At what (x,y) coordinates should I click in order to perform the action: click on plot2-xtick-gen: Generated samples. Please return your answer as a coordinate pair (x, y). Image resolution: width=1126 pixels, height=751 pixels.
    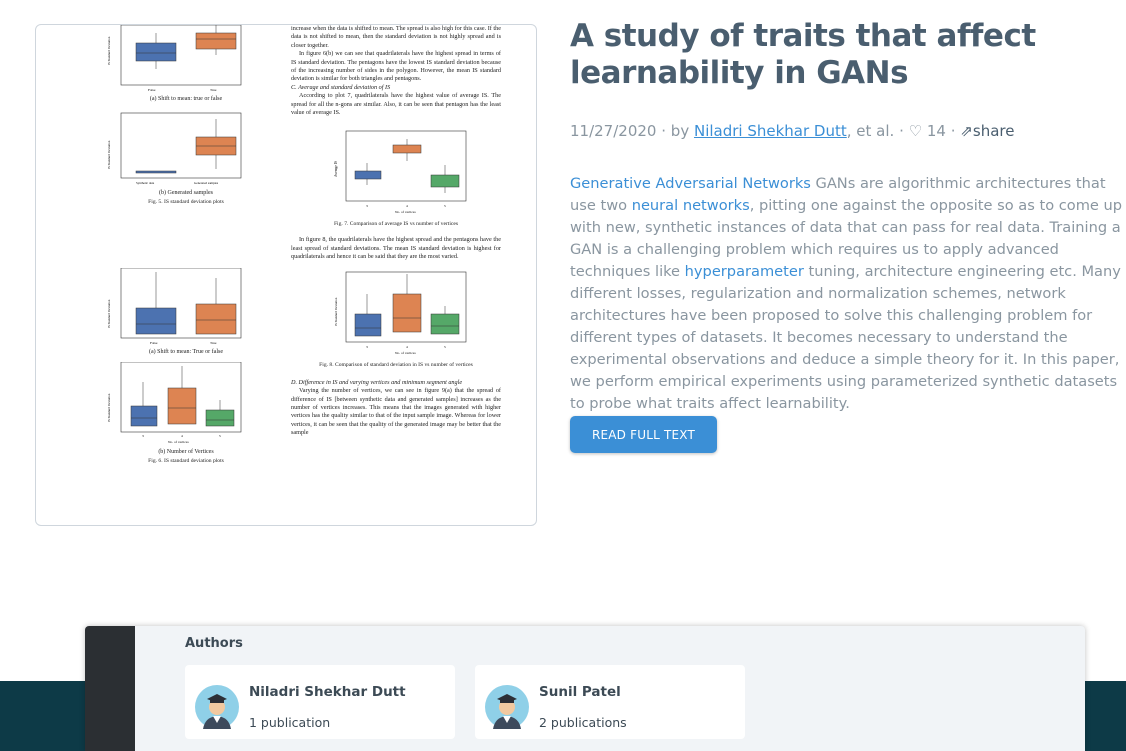
    Looking at the image, I should click on (206, 183).